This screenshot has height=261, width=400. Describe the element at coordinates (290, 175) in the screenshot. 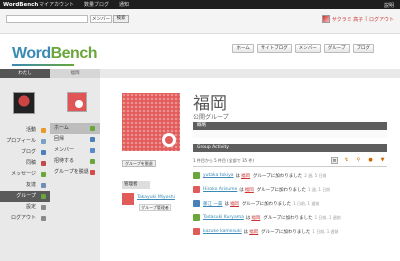

I see `list-item: yutaka tokiya は福岡 グループに加わりました 2 週, 5 日前` at that location.